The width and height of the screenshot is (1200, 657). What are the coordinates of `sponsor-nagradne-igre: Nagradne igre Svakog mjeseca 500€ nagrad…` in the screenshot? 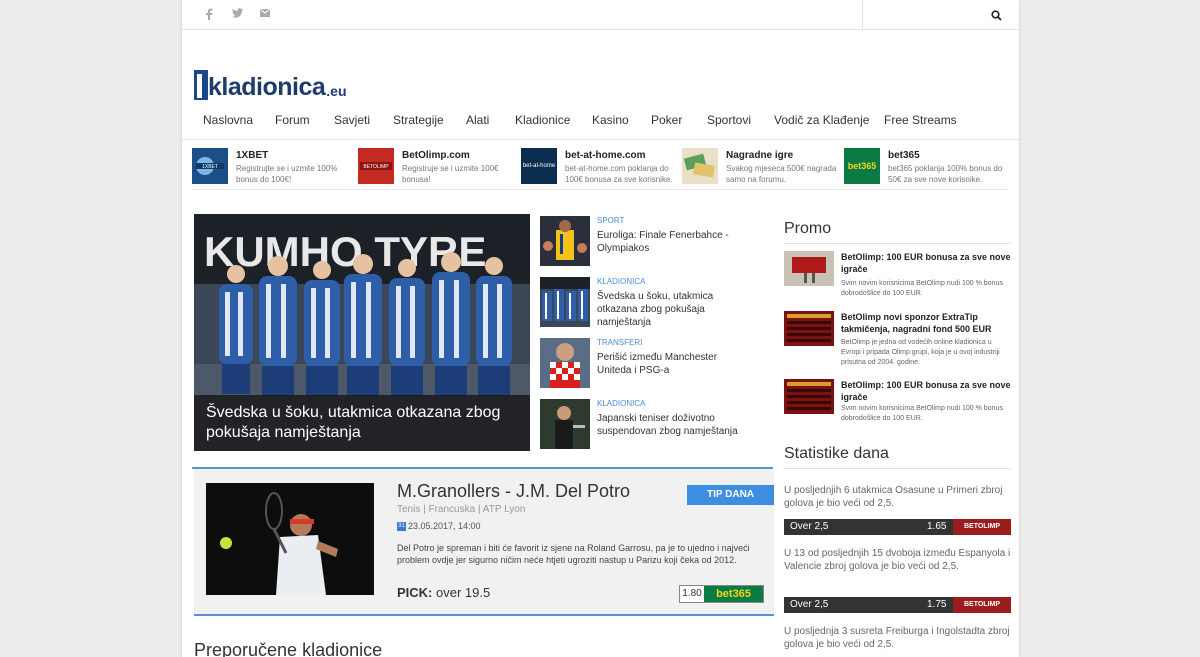 It's located at (762, 167).